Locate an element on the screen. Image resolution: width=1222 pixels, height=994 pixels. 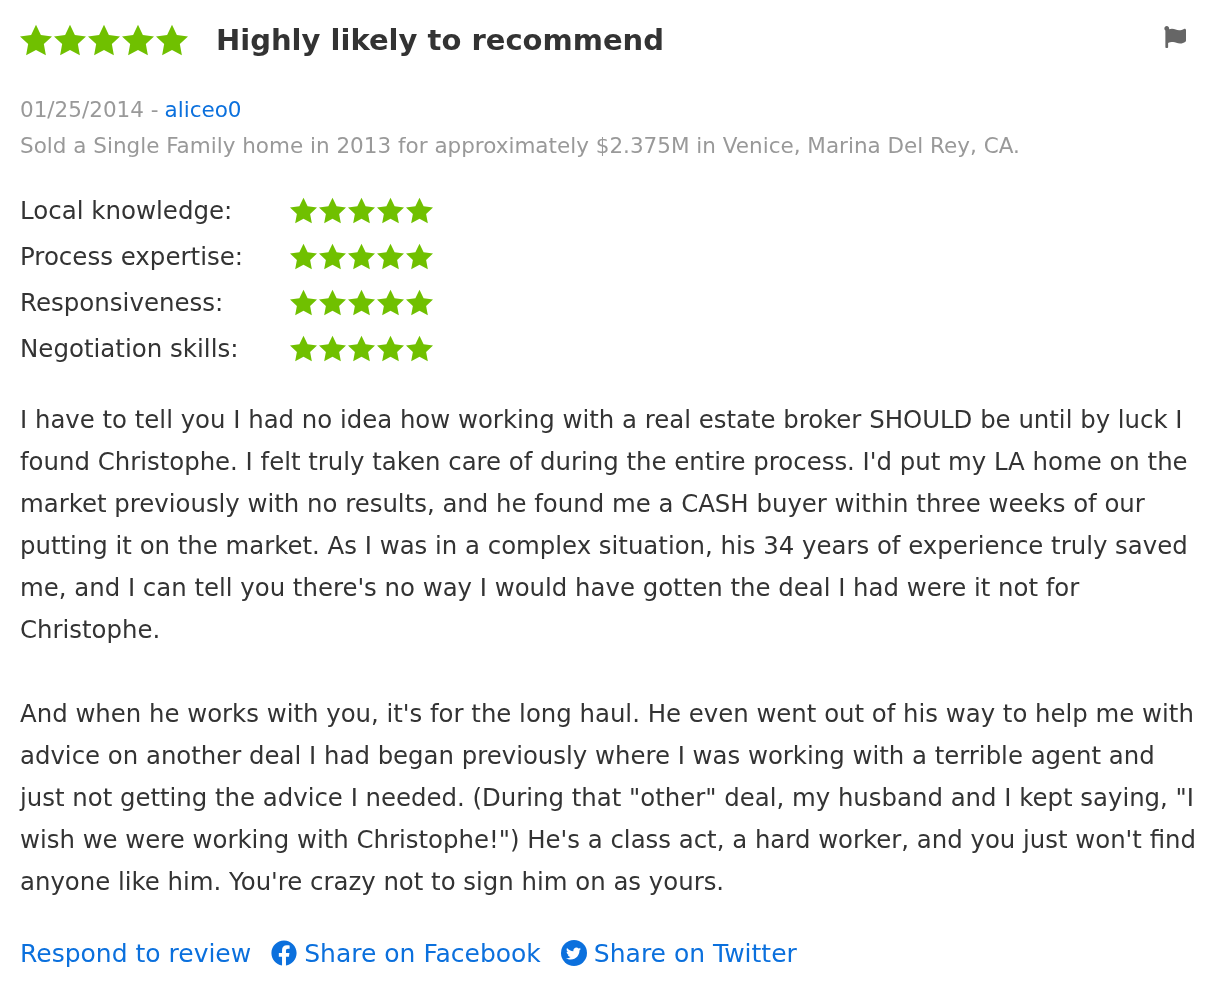
review-headline: Highly likely to recommend is located at coordinates (441, 40).